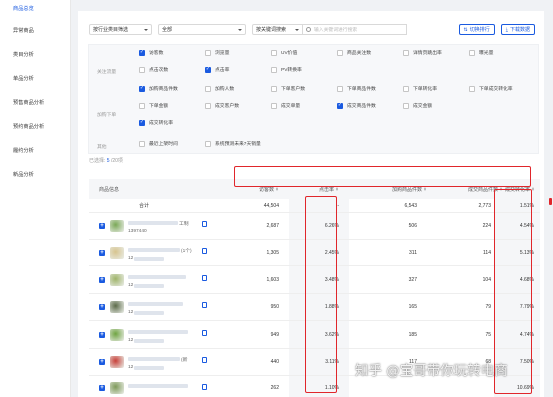  What do you see at coordinates (486, 279) in the screenshot?
I see `cell-deal-items: 104` at bounding box center [486, 279].